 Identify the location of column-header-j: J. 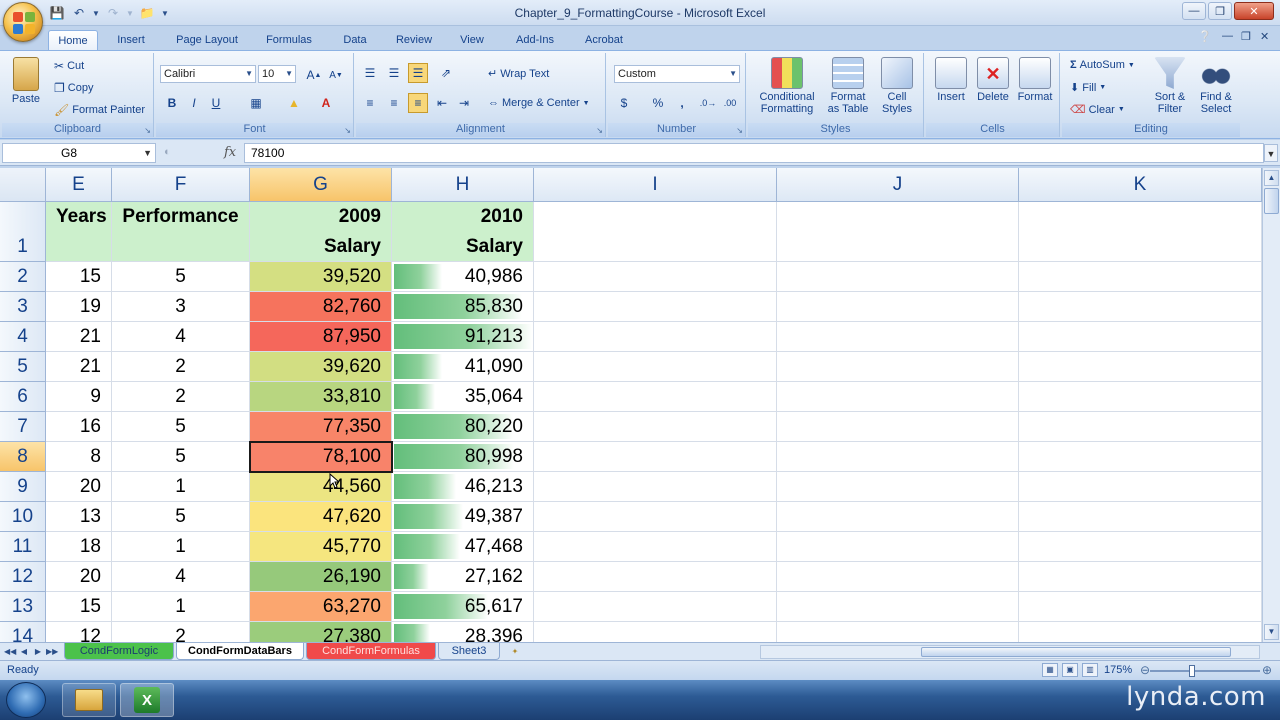
(898, 185).